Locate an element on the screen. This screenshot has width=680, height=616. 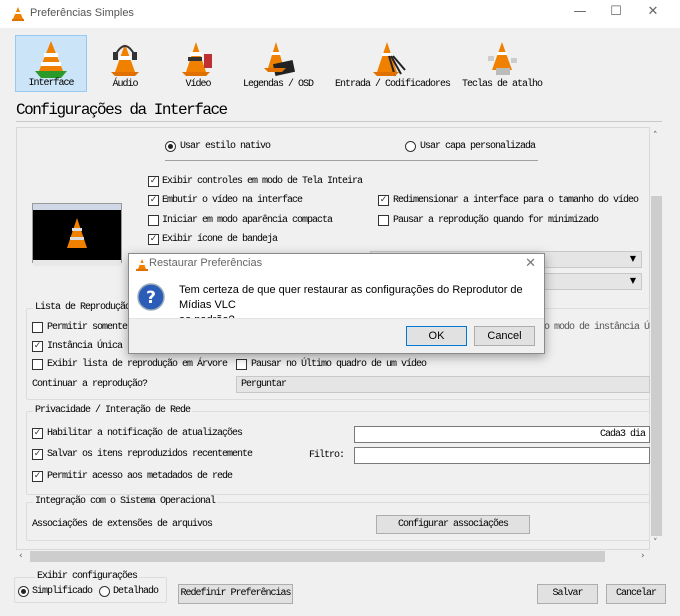
save-recent-checkbox: ✓ is located at coordinates (37, 454).